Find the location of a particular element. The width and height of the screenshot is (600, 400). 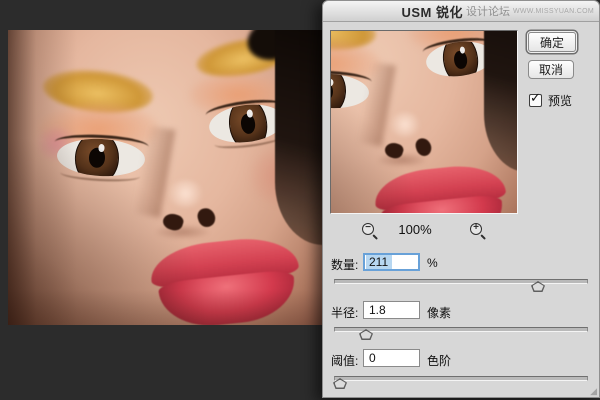

preview-checkbox-row: ✓ 预览 is located at coordinates (551, 99).